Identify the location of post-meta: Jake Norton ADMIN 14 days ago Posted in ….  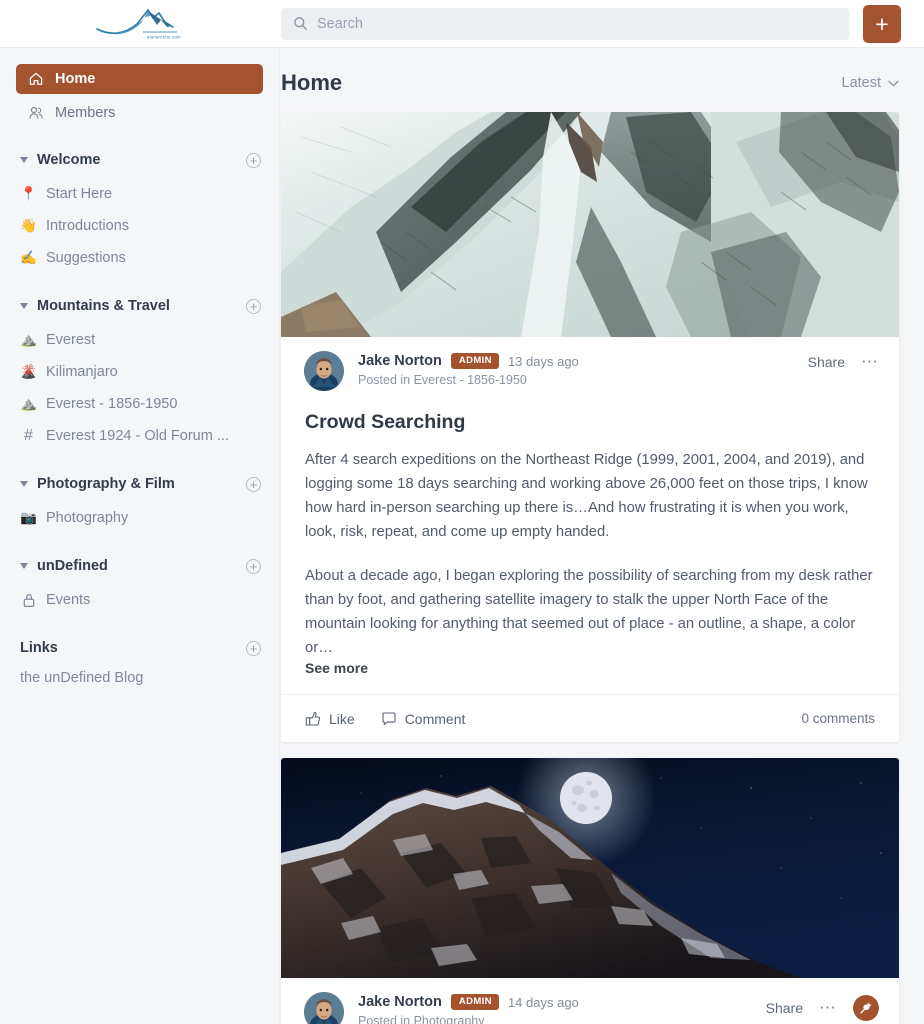
(562, 1008).